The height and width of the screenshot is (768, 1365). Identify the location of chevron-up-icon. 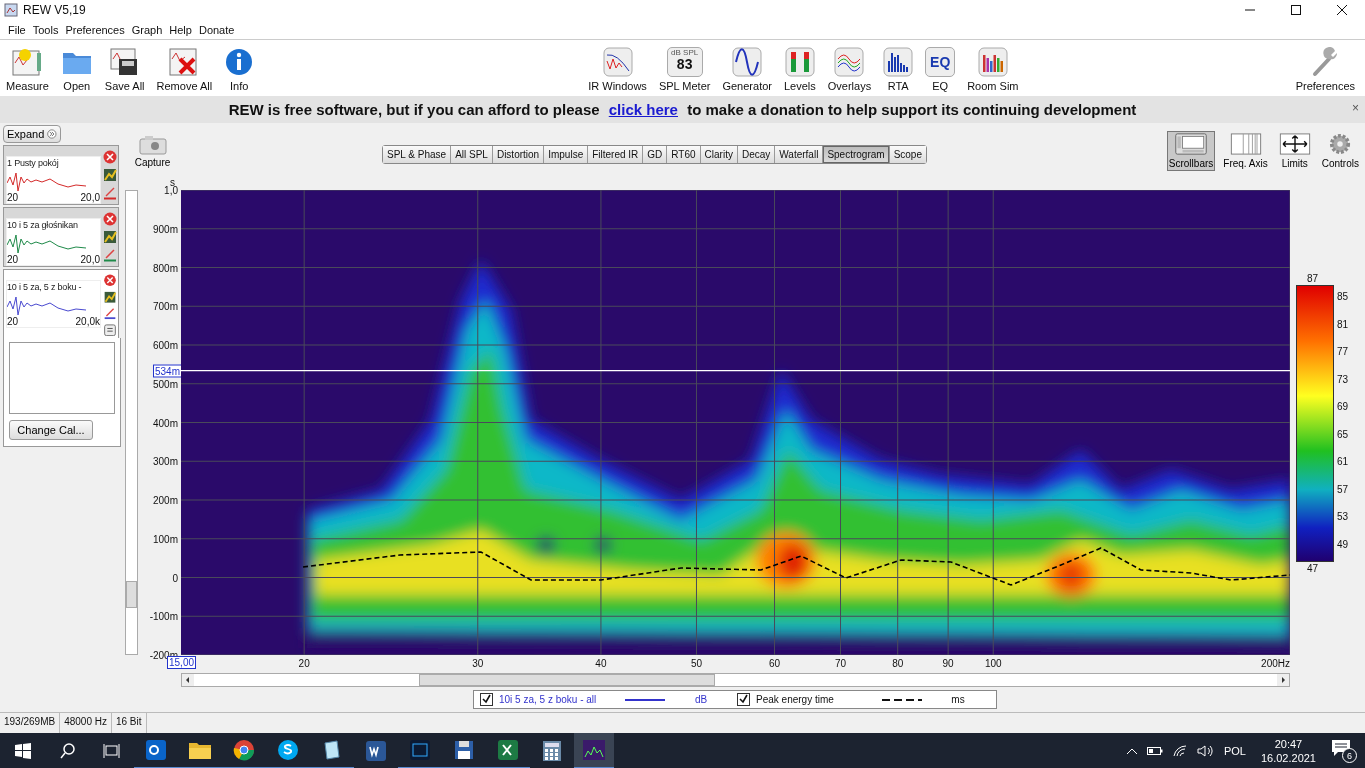
(1131, 751).